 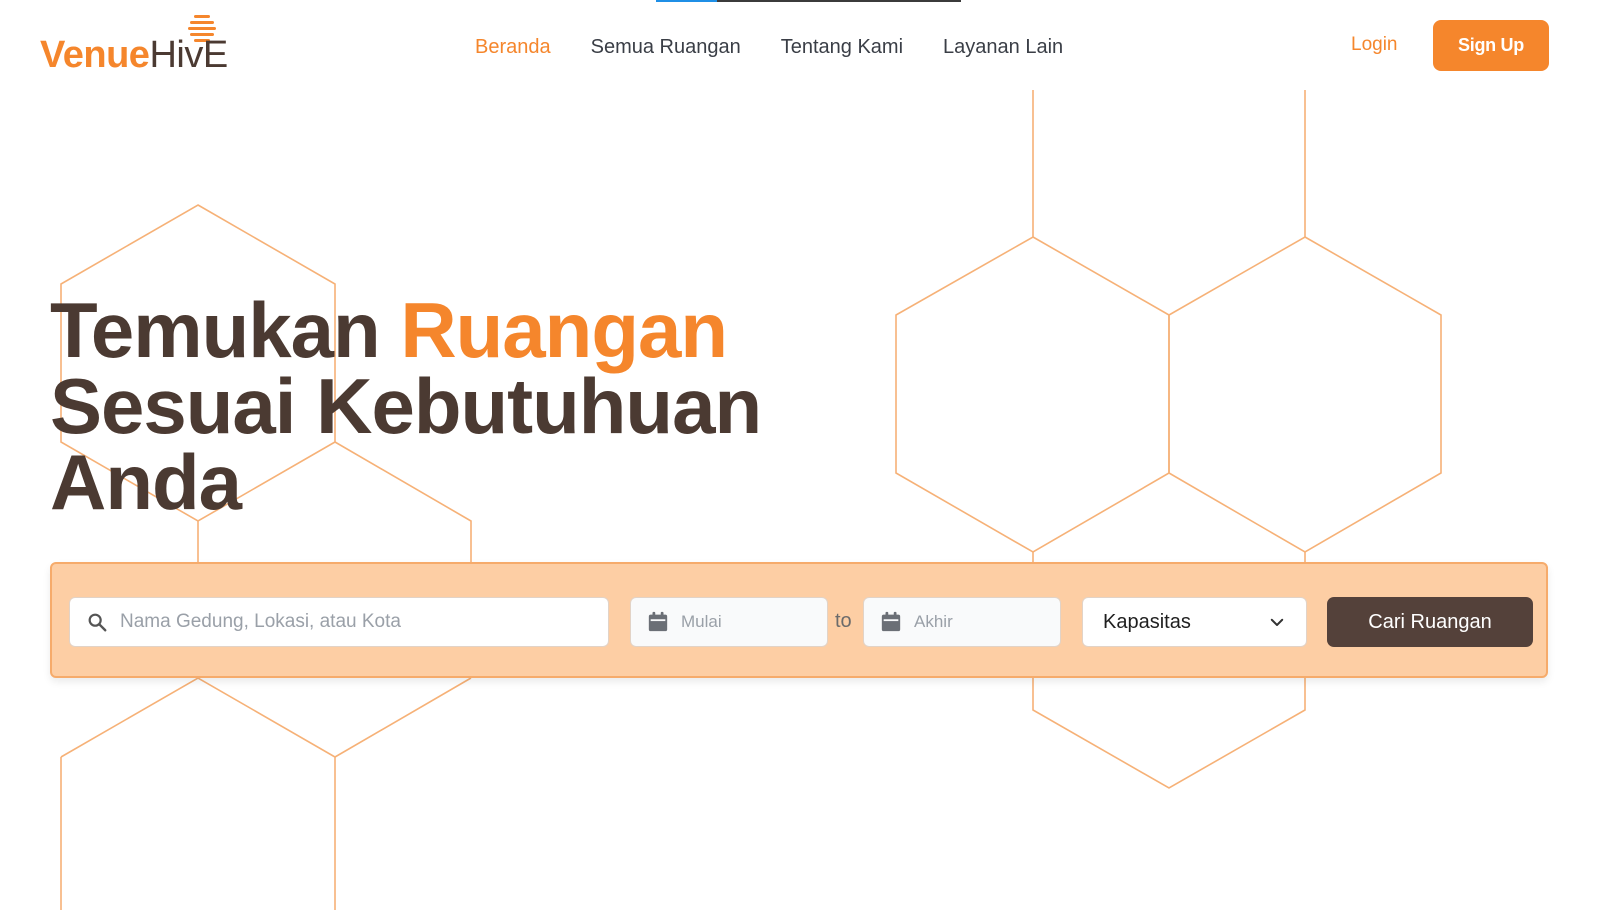 What do you see at coordinates (1374, 45) in the screenshot?
I see `login-link: Login` at bounding box center [1374, 45].